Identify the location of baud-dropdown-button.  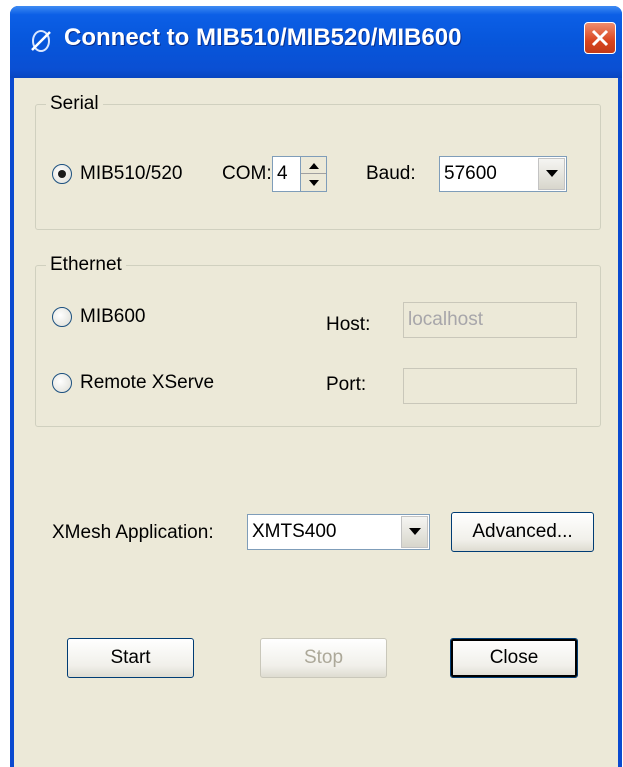
(551, 174).